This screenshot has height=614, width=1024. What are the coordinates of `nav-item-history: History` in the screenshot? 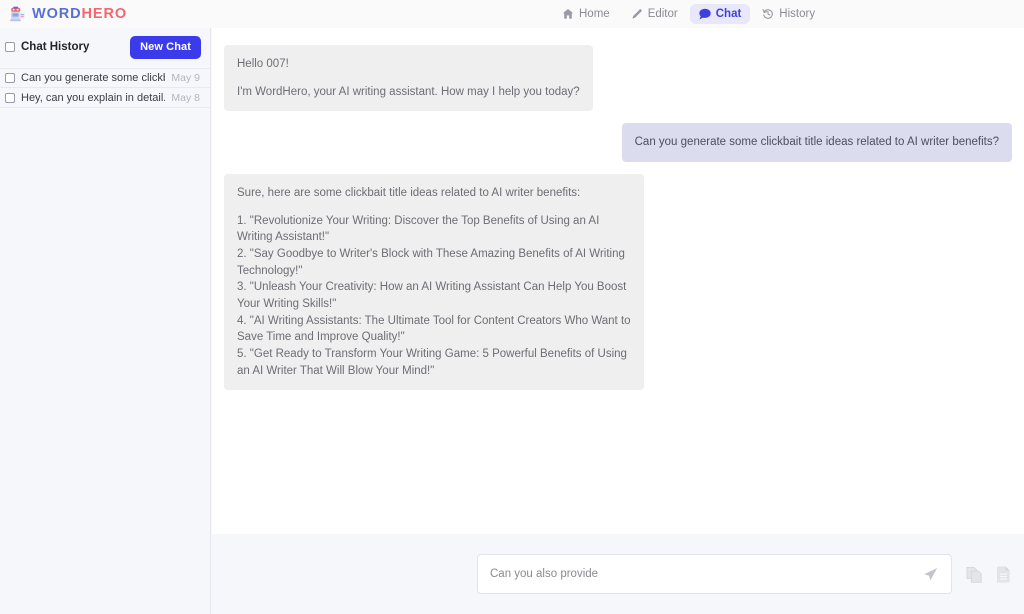 It's located at (788, 14).